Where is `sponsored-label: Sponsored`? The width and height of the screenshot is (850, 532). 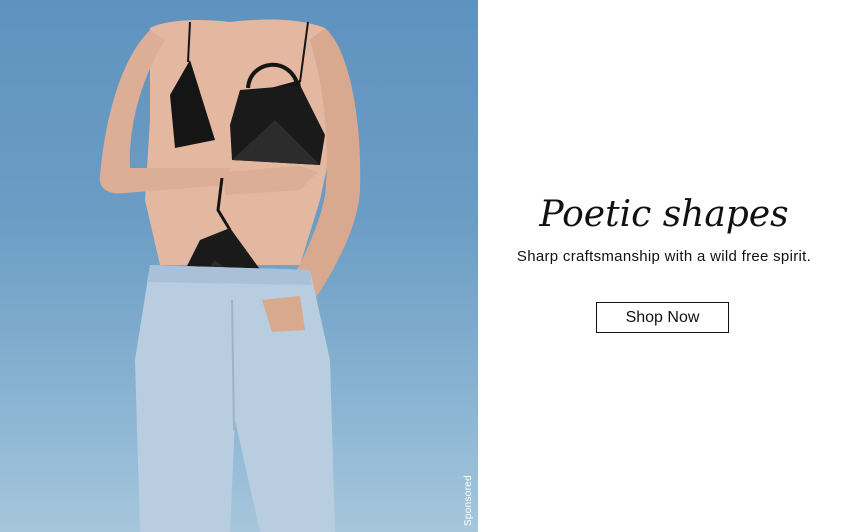
sponsored-label: Sponsored is located at coordinates (468, 500).